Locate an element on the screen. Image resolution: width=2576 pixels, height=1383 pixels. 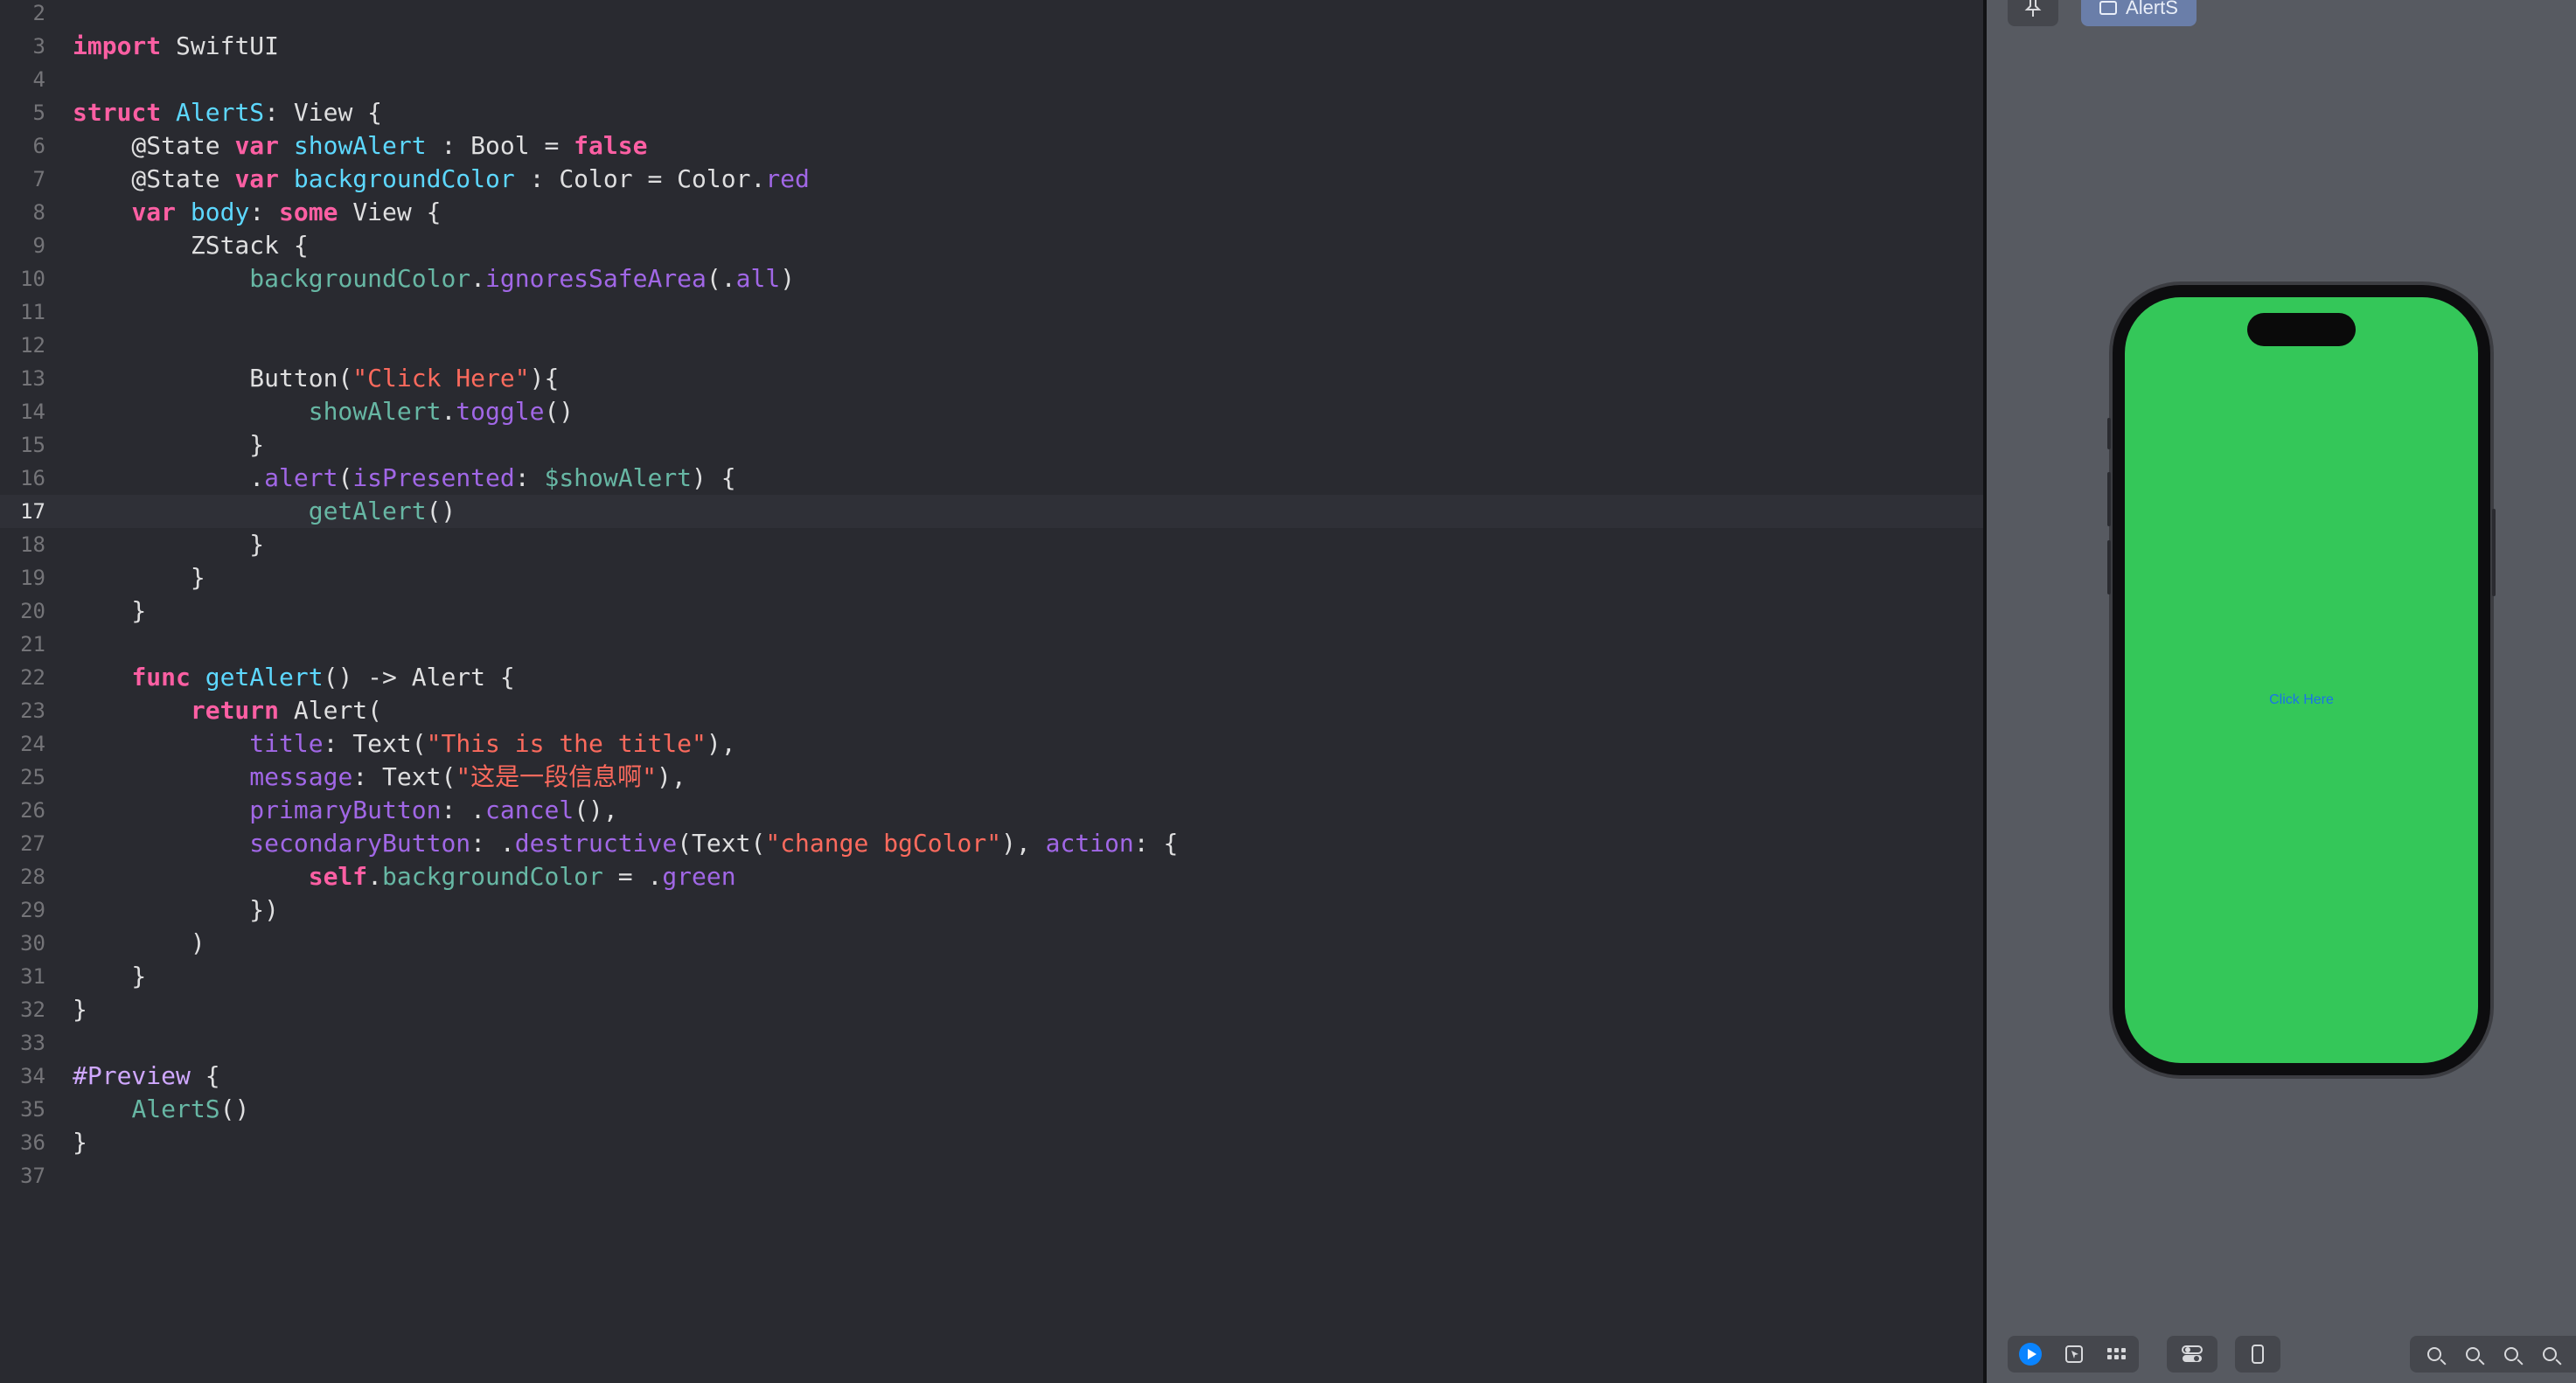
zoom-out-icon is located at coordinates (2434, 1354).